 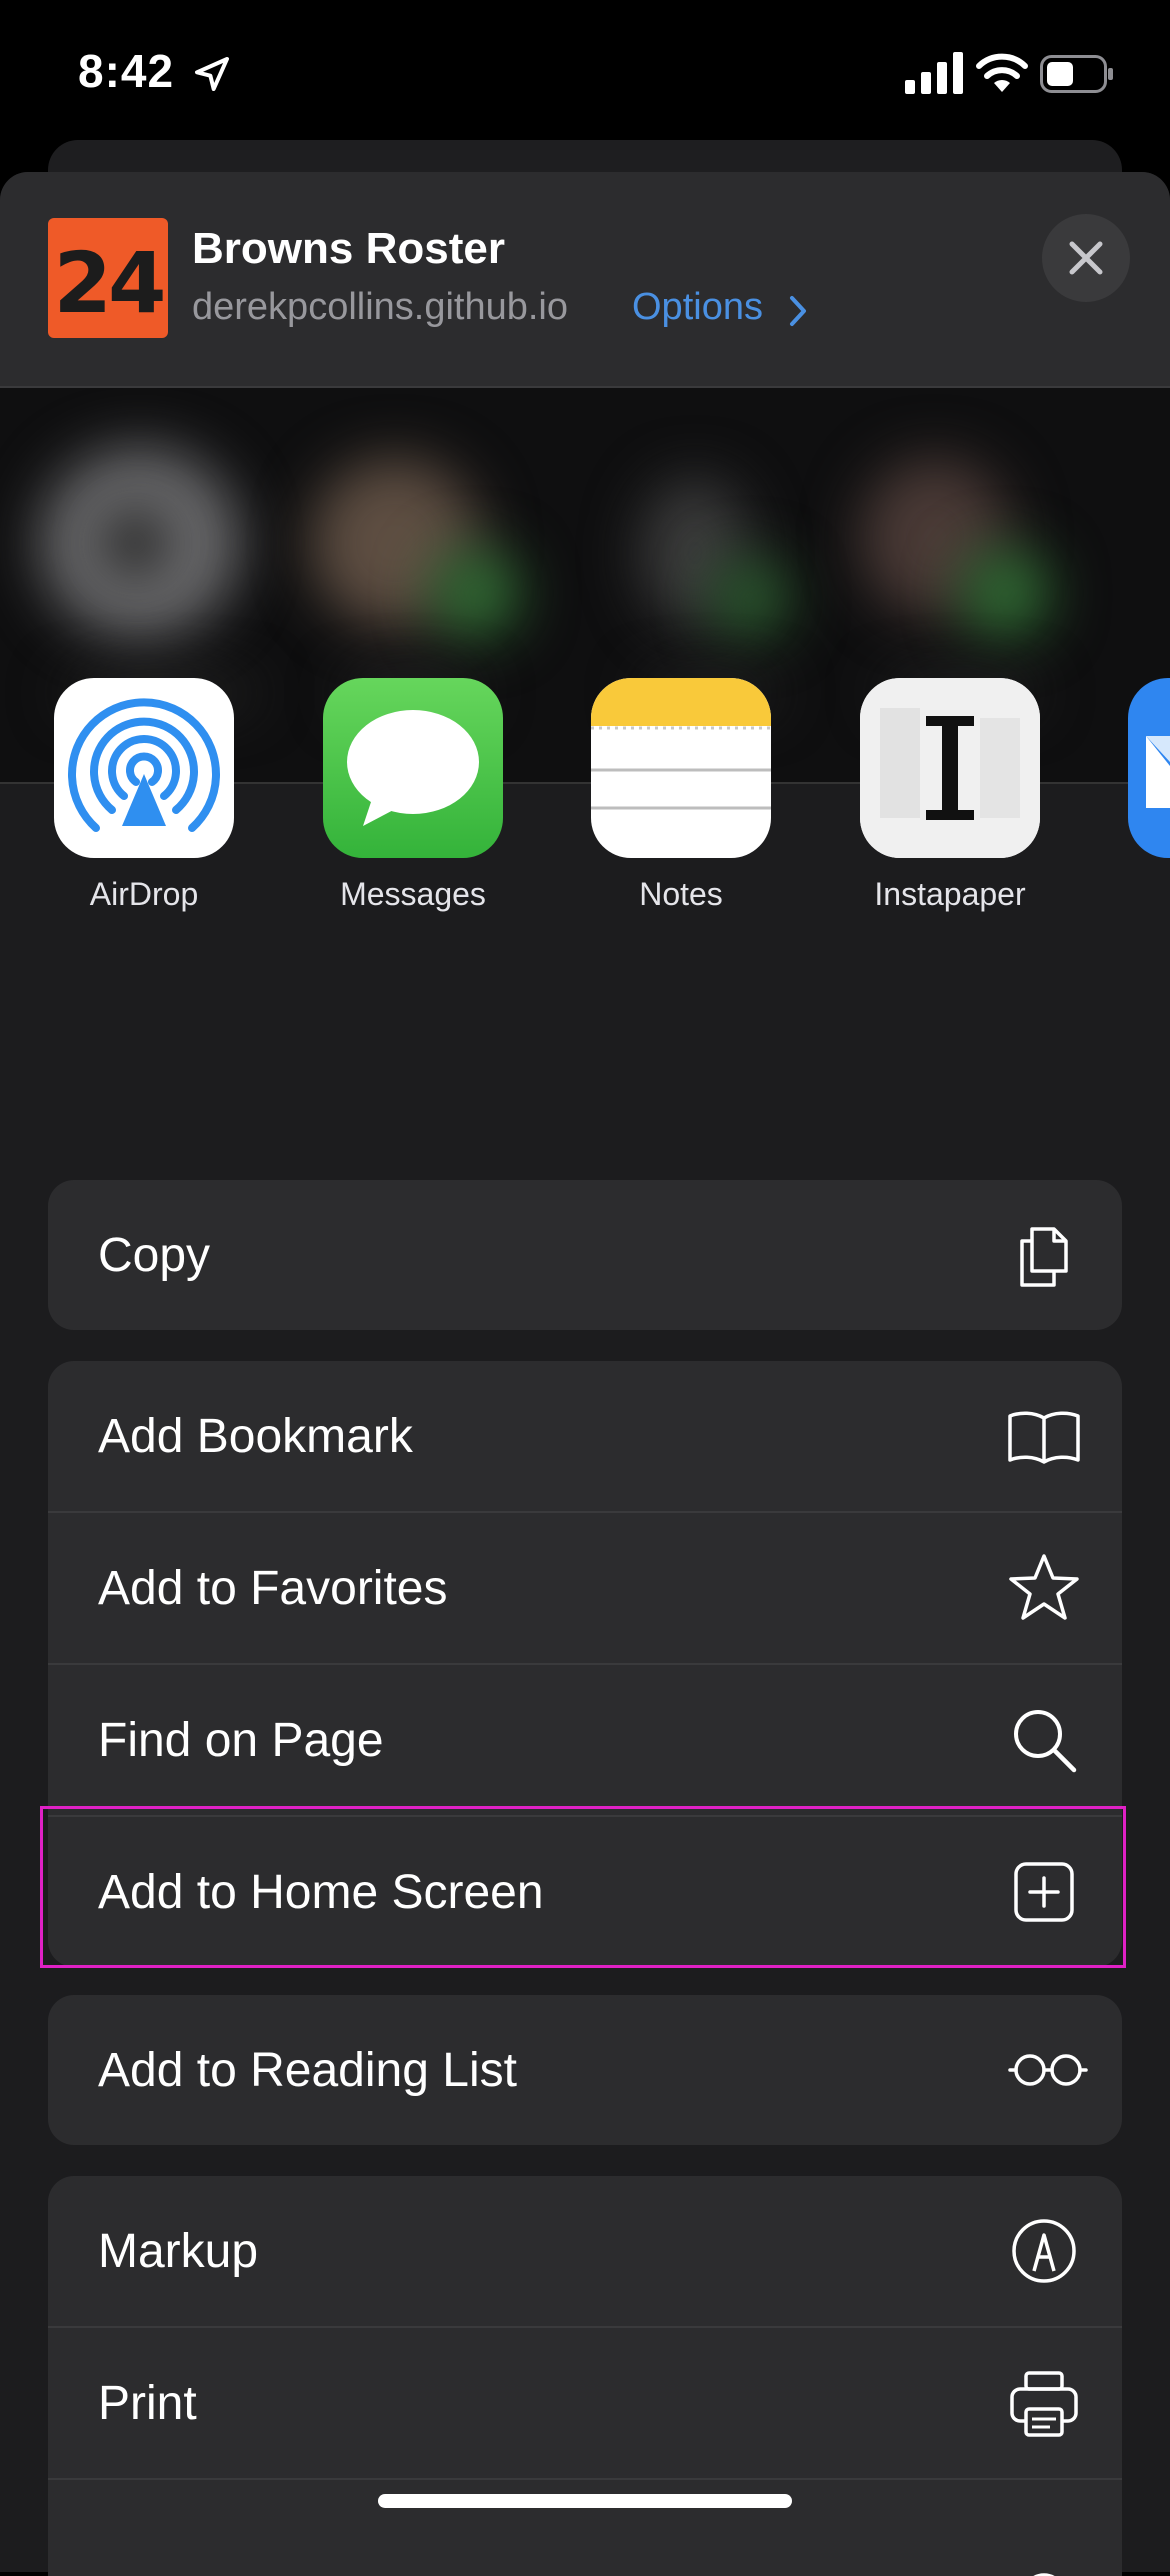 I want to click on notes-icon, so click(x=681, y=744).